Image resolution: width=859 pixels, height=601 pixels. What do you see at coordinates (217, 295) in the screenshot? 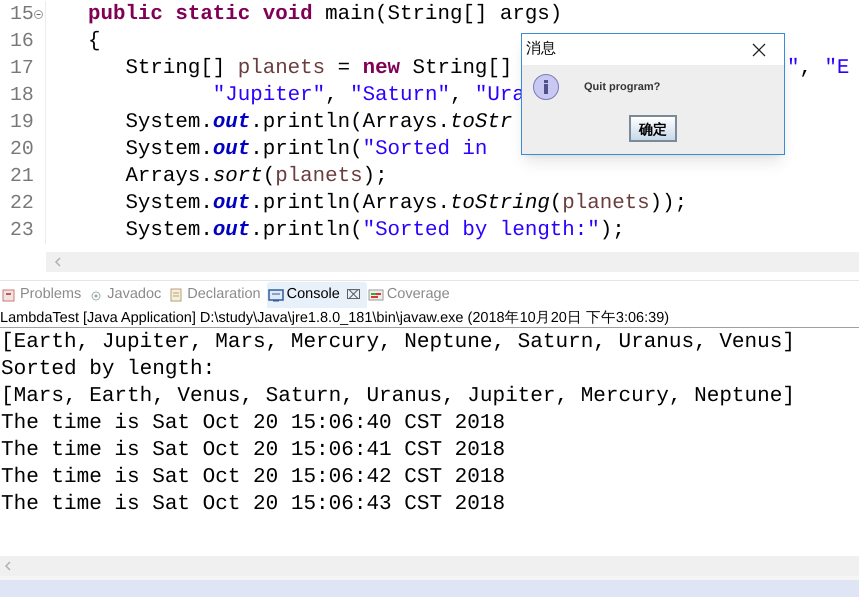
I see `view-tab: Declaration` at bounding box center [217, 295].